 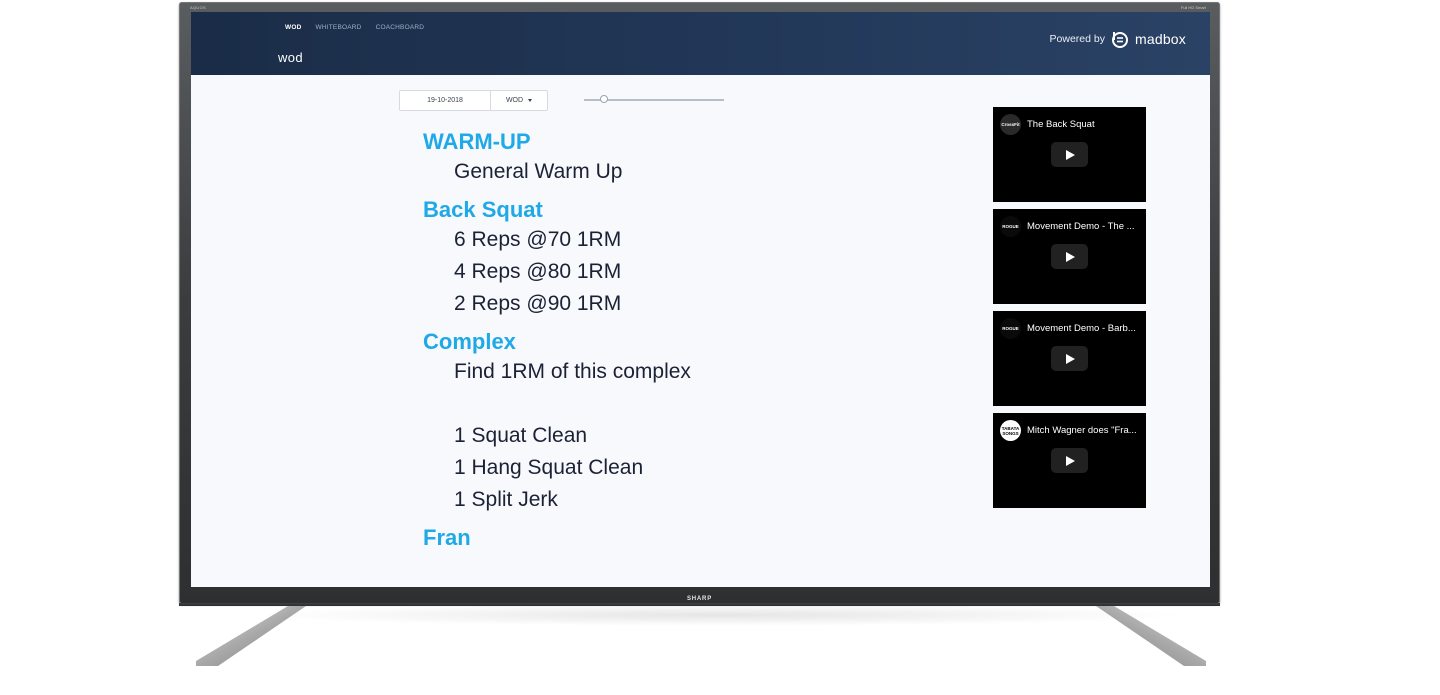 What do you see at coordinates (572, 371) in the screenshot?
I see `workout-line: Find 1RM of this complex` at bounding box center [572, 371].